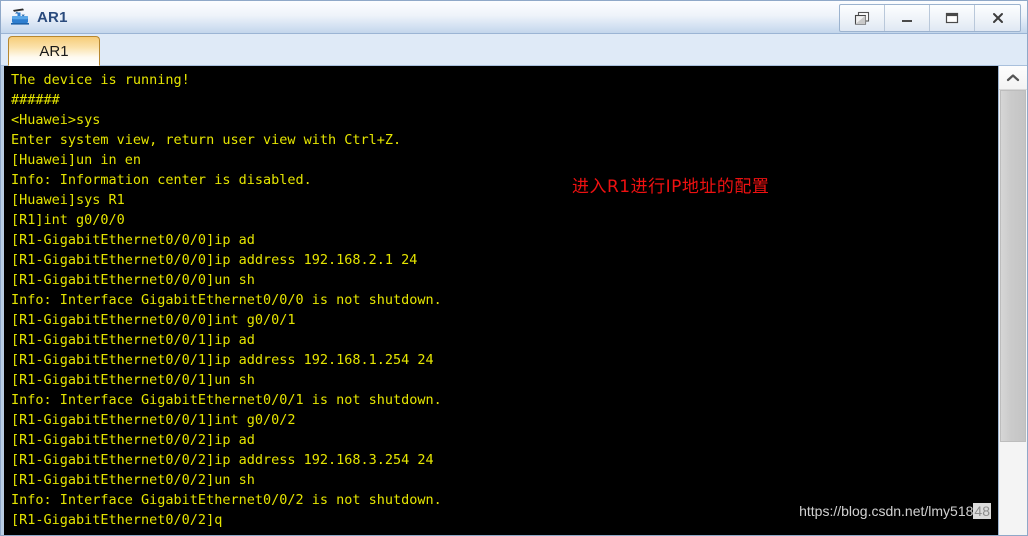  I want to click on cascade-icon, so click(861, 18).